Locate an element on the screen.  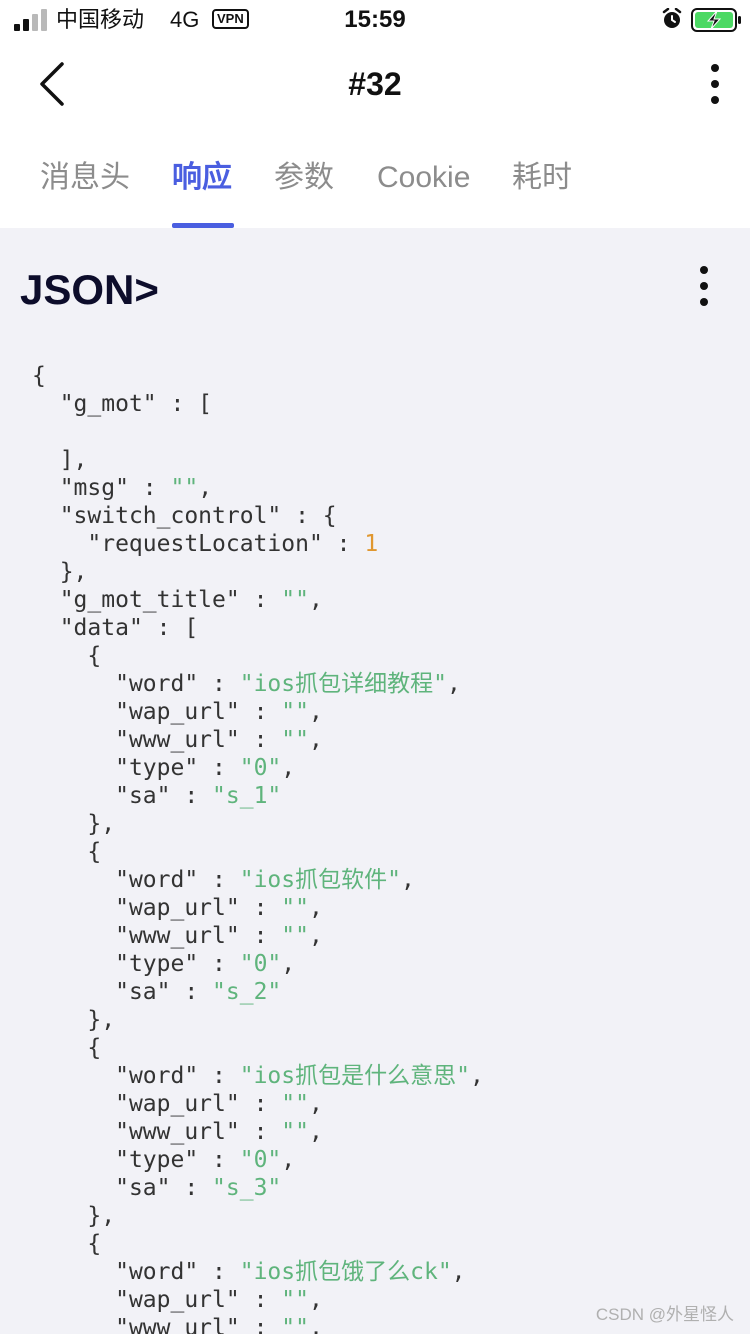
json-punctuation: : [ is located at coordinates (184, 404).